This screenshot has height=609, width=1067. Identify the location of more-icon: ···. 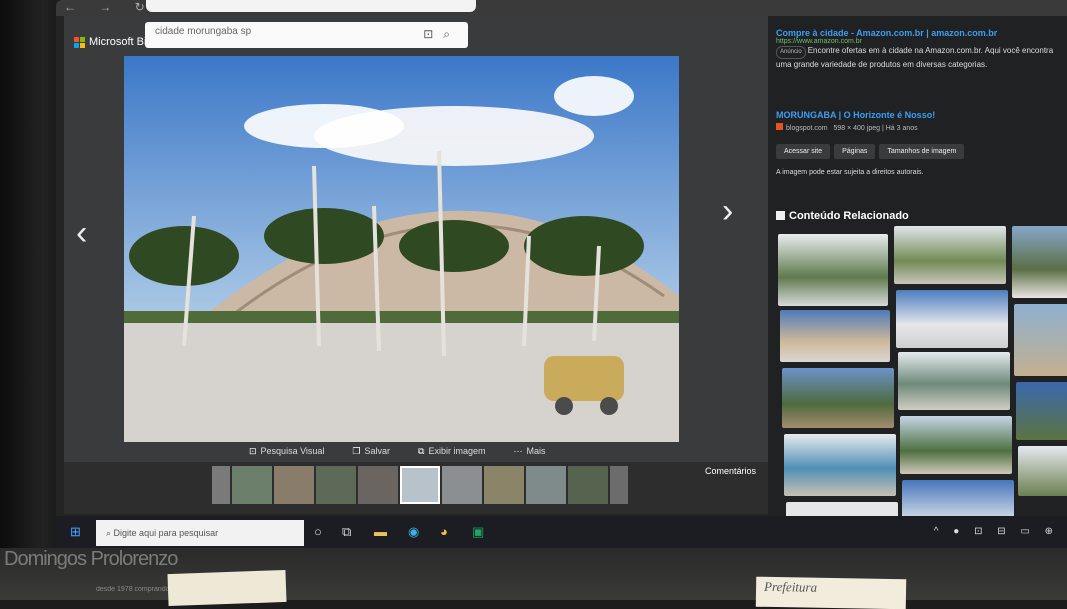
(518, 451).